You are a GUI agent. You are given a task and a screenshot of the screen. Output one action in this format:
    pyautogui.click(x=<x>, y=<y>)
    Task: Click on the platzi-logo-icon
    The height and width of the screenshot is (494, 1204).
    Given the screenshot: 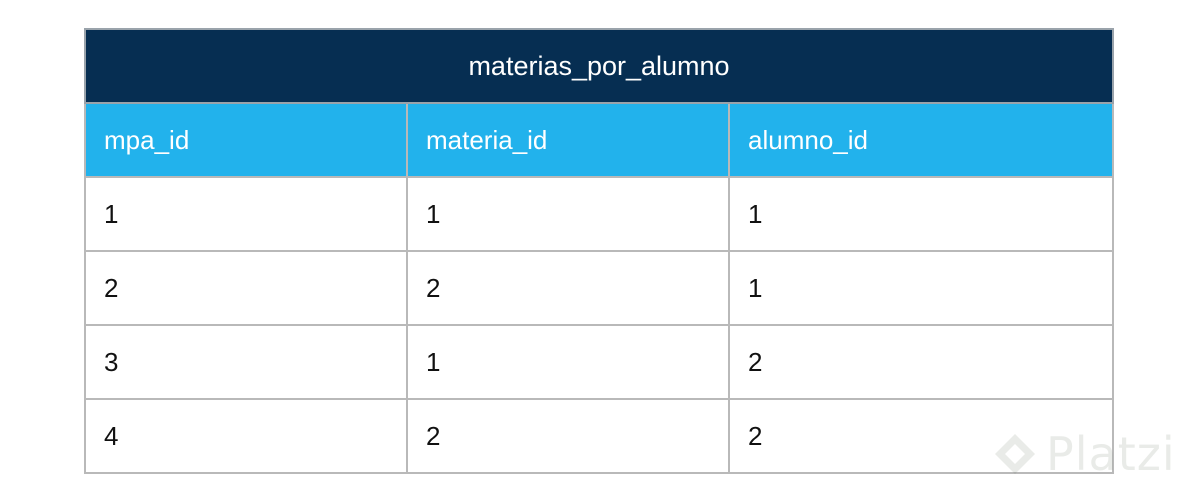 What is the action you would take?
    pyautogui.click(x=1015, y=454)
    